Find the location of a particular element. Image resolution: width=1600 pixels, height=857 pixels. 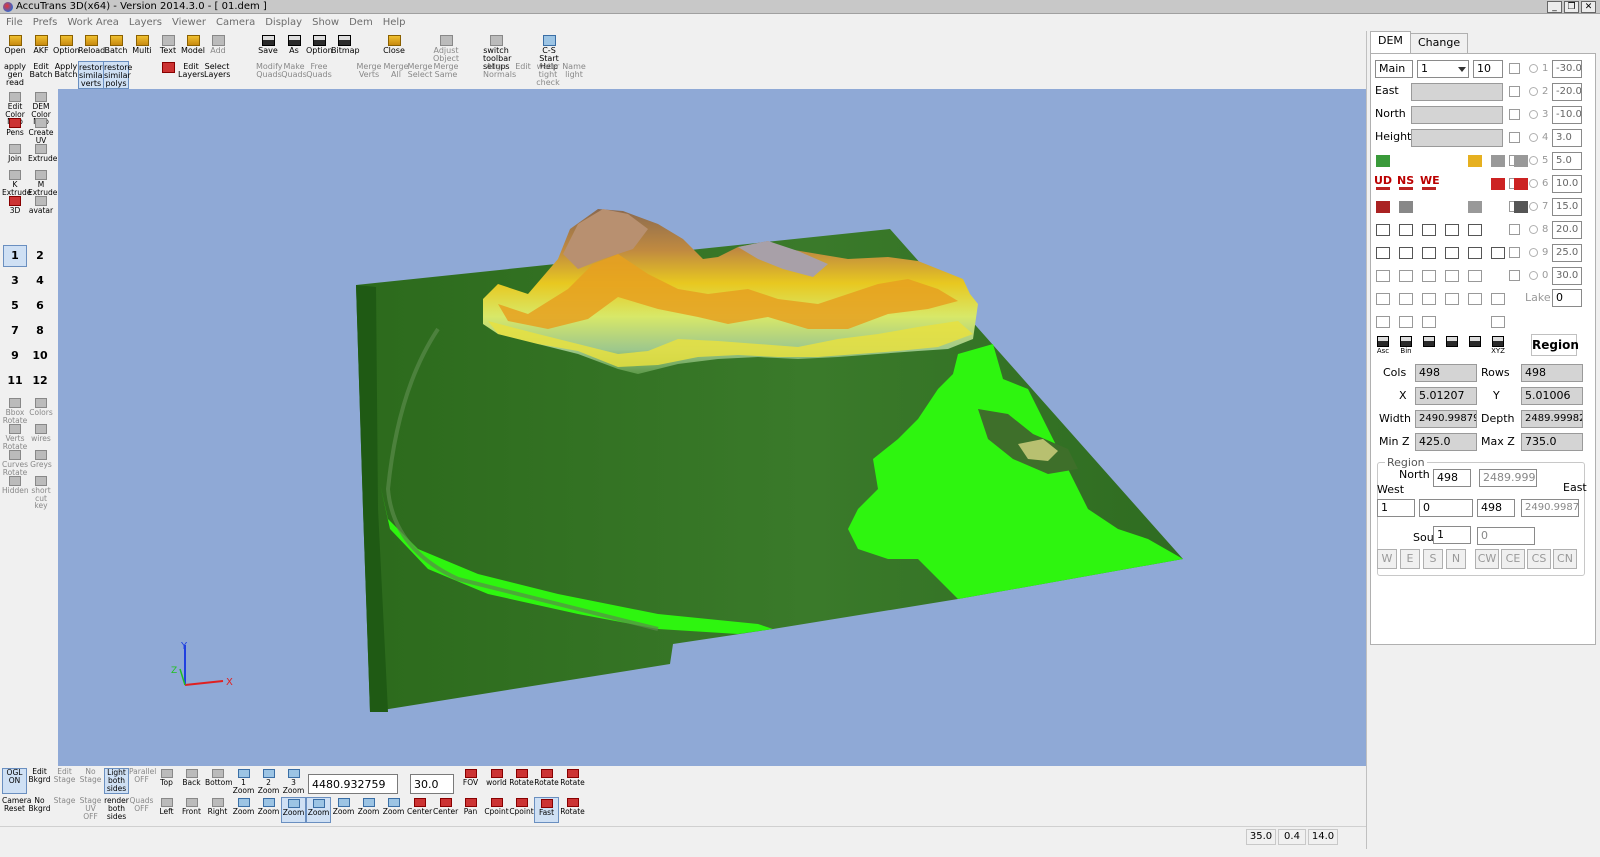

toolbar-free-quads-button: Free Quads is located at coordinates (319, 75).